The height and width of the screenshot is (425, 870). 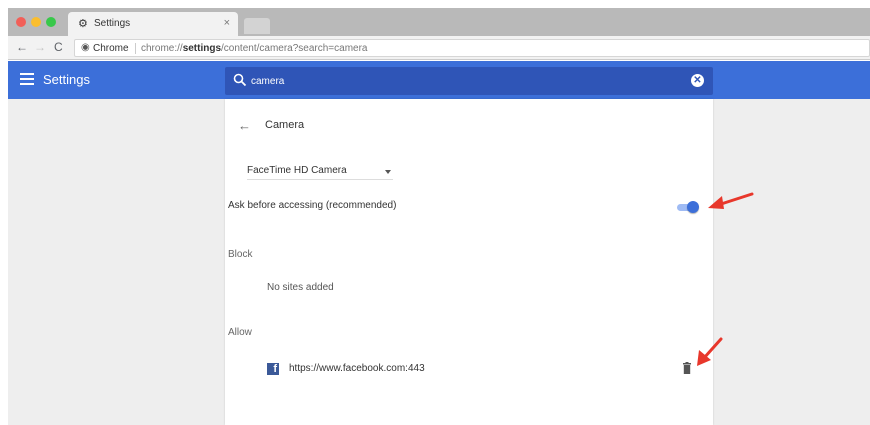 I want to click on menu-icon, so click(x=27, y=79).